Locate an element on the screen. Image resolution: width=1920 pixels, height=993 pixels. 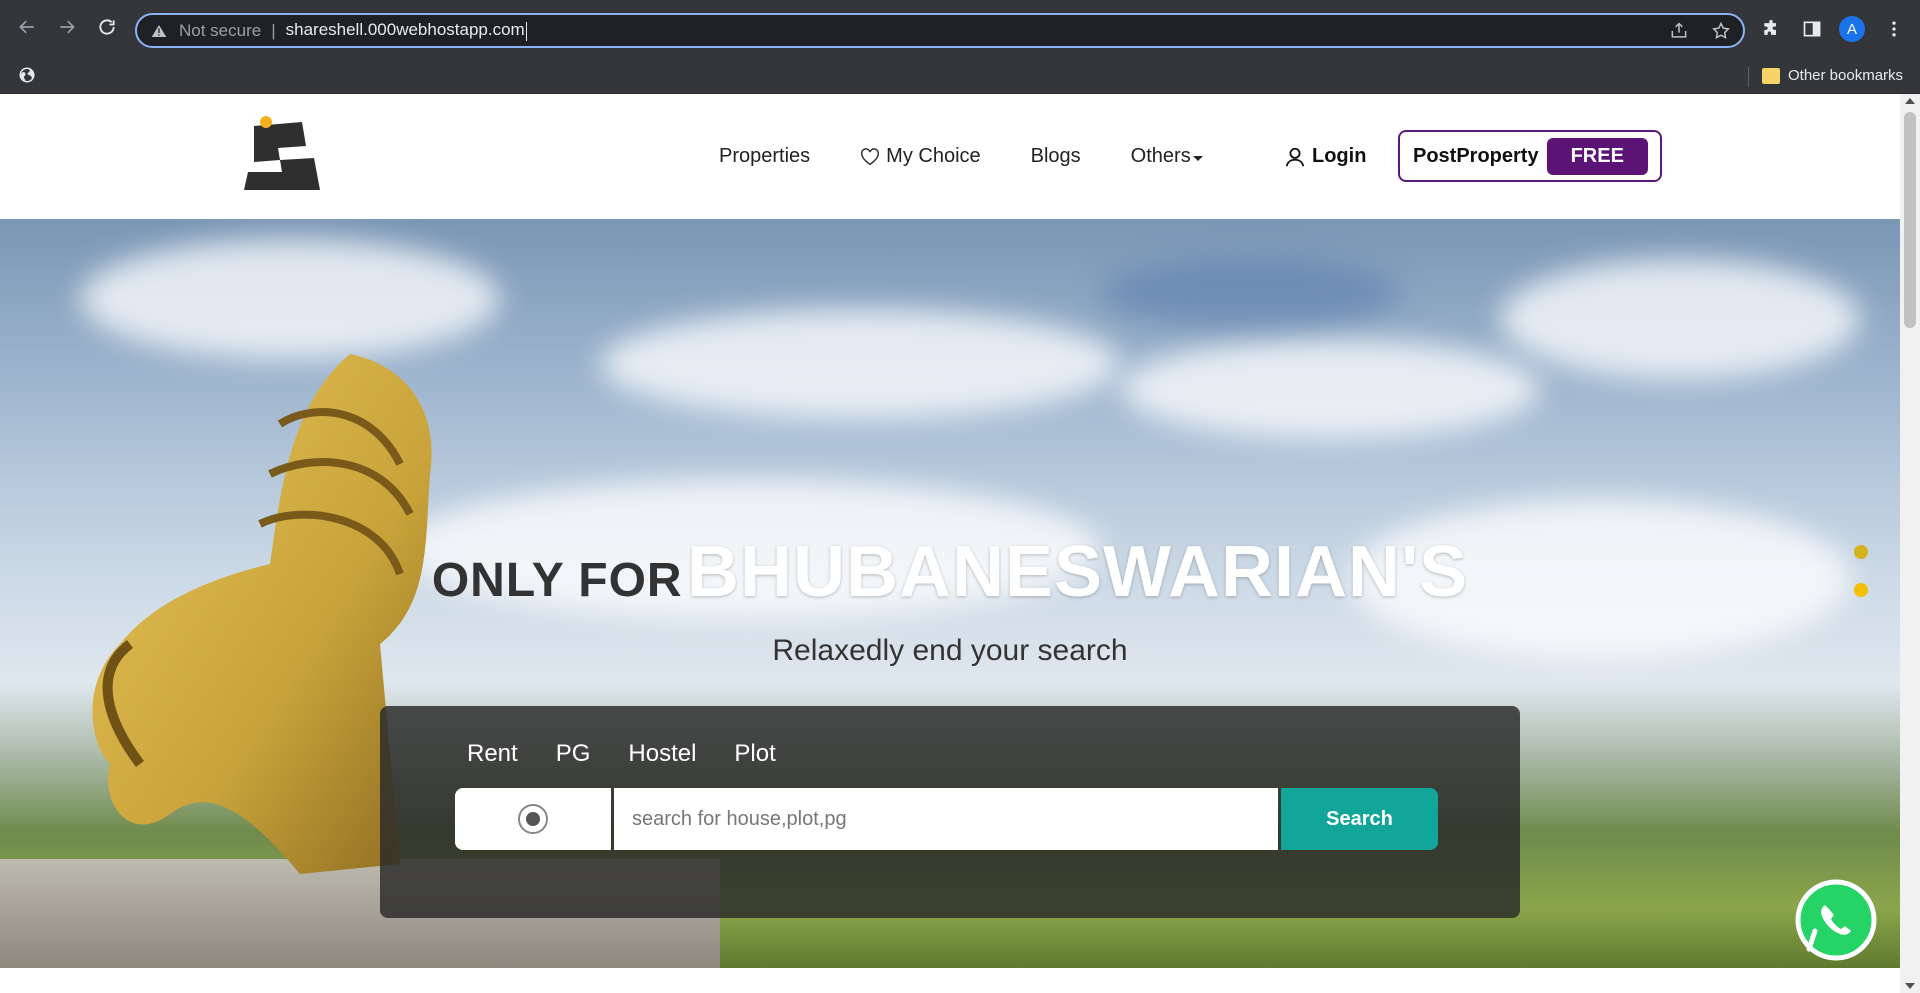
site-logo is located at coordinates (282, 153).